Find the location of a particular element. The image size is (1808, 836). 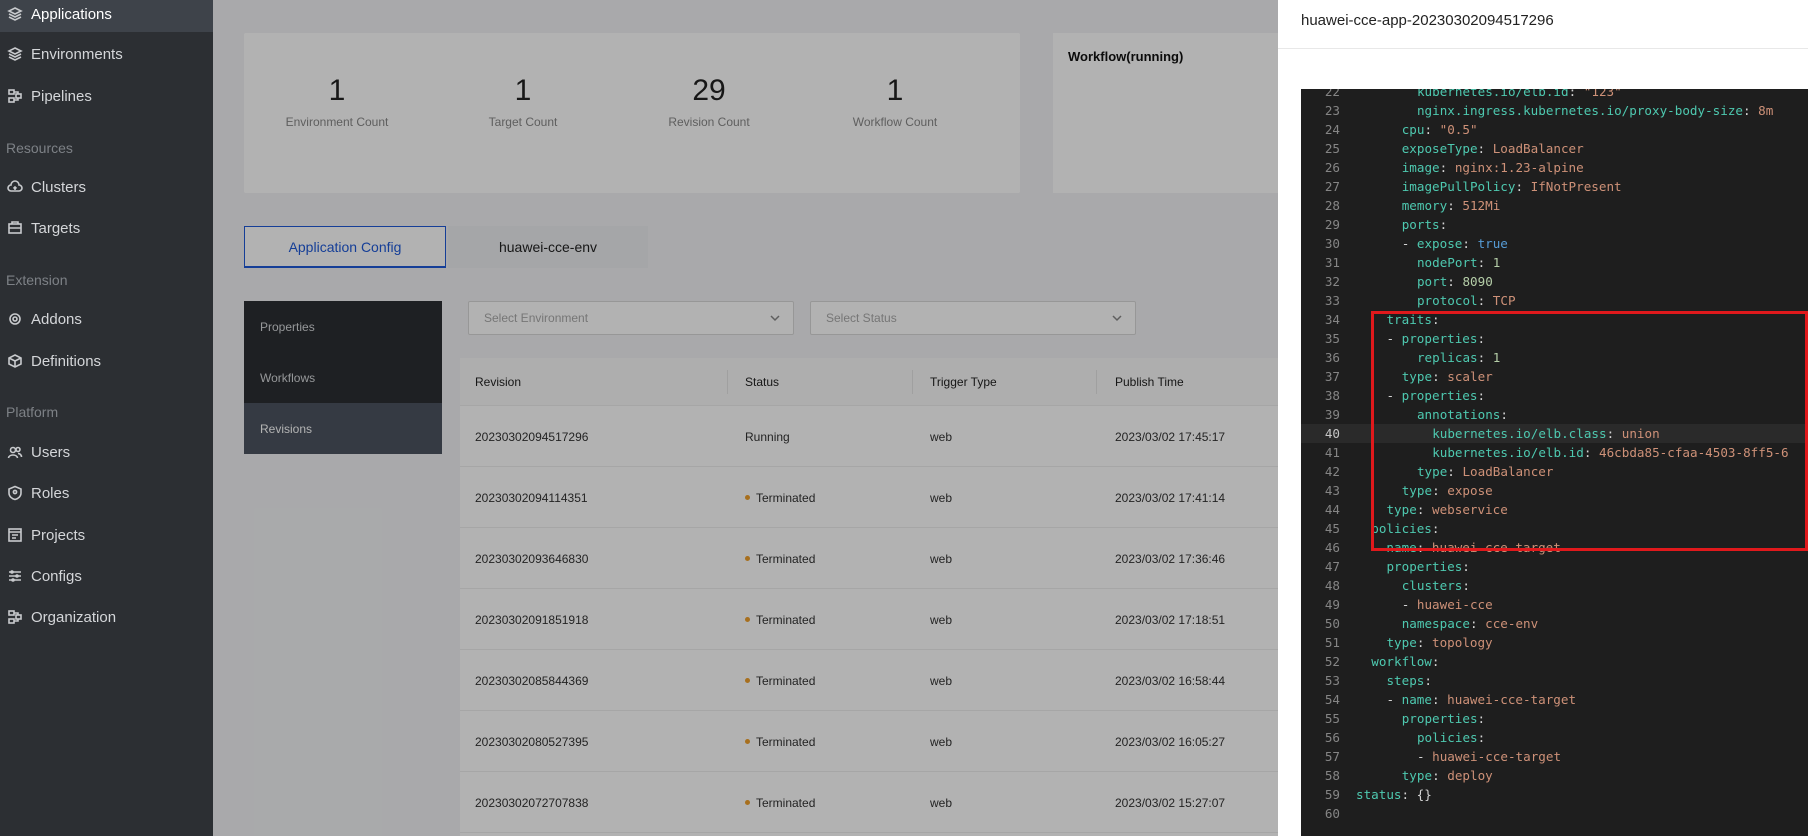

yaml-key: name is located at coordinates (1416, 699).